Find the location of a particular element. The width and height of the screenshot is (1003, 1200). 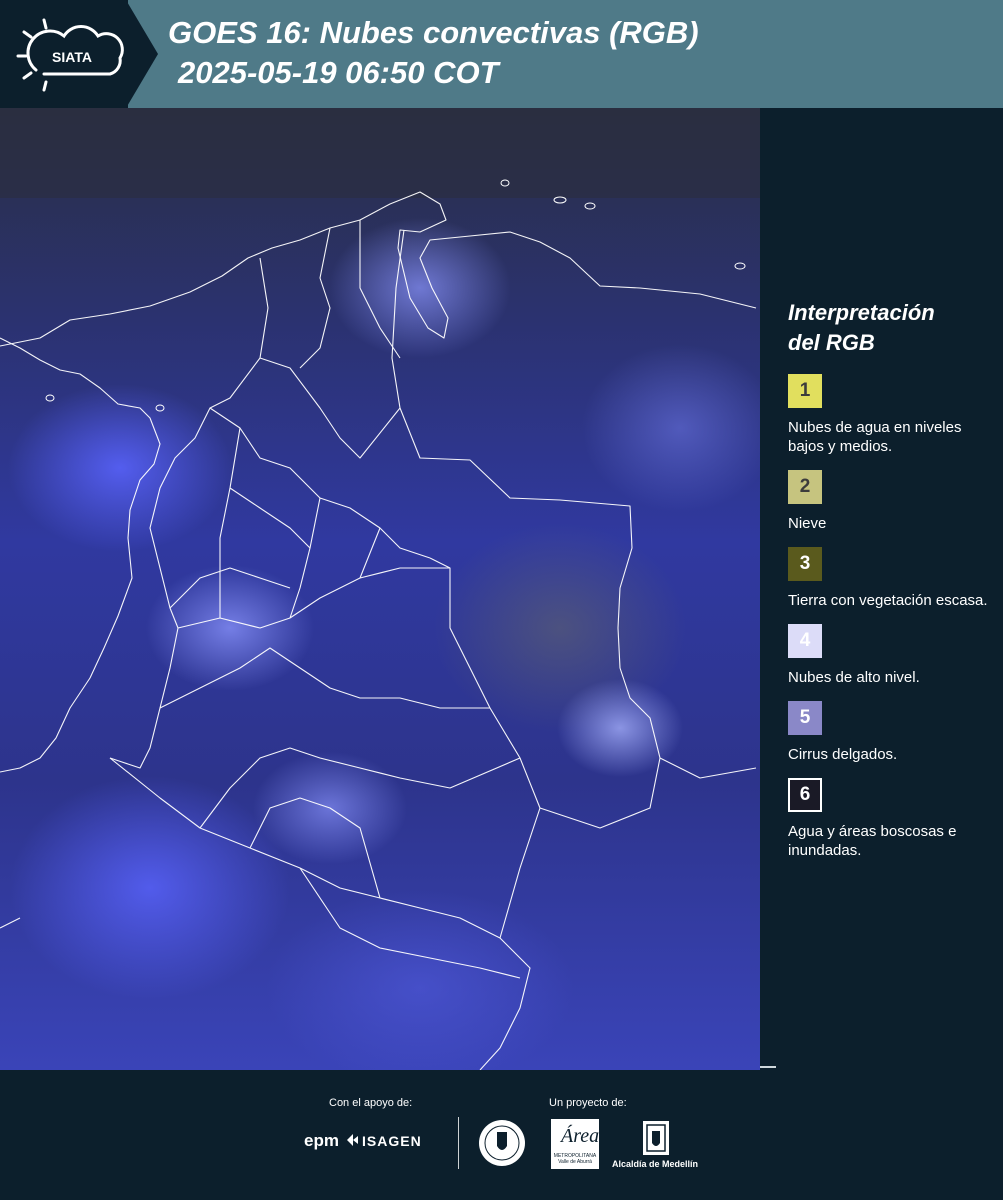

area-name: Área is located at coordinates (580, 1136).